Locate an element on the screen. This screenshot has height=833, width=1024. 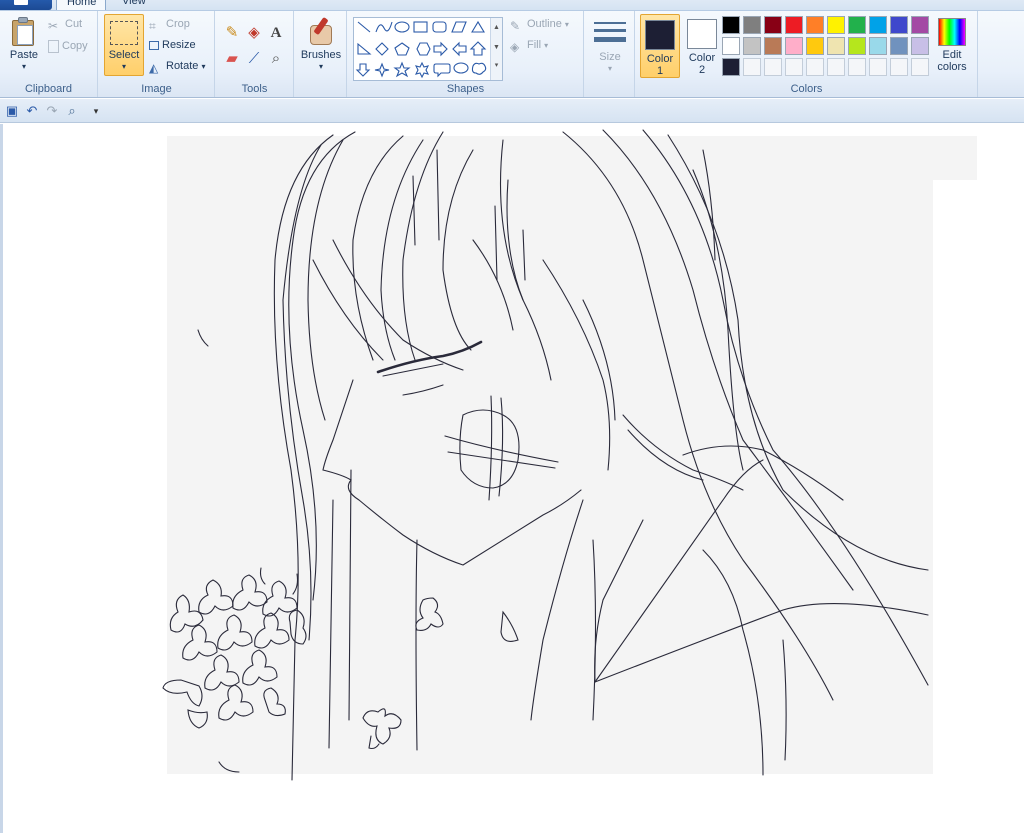
redo-icon: ↷ is located at coordinates (52, 111).